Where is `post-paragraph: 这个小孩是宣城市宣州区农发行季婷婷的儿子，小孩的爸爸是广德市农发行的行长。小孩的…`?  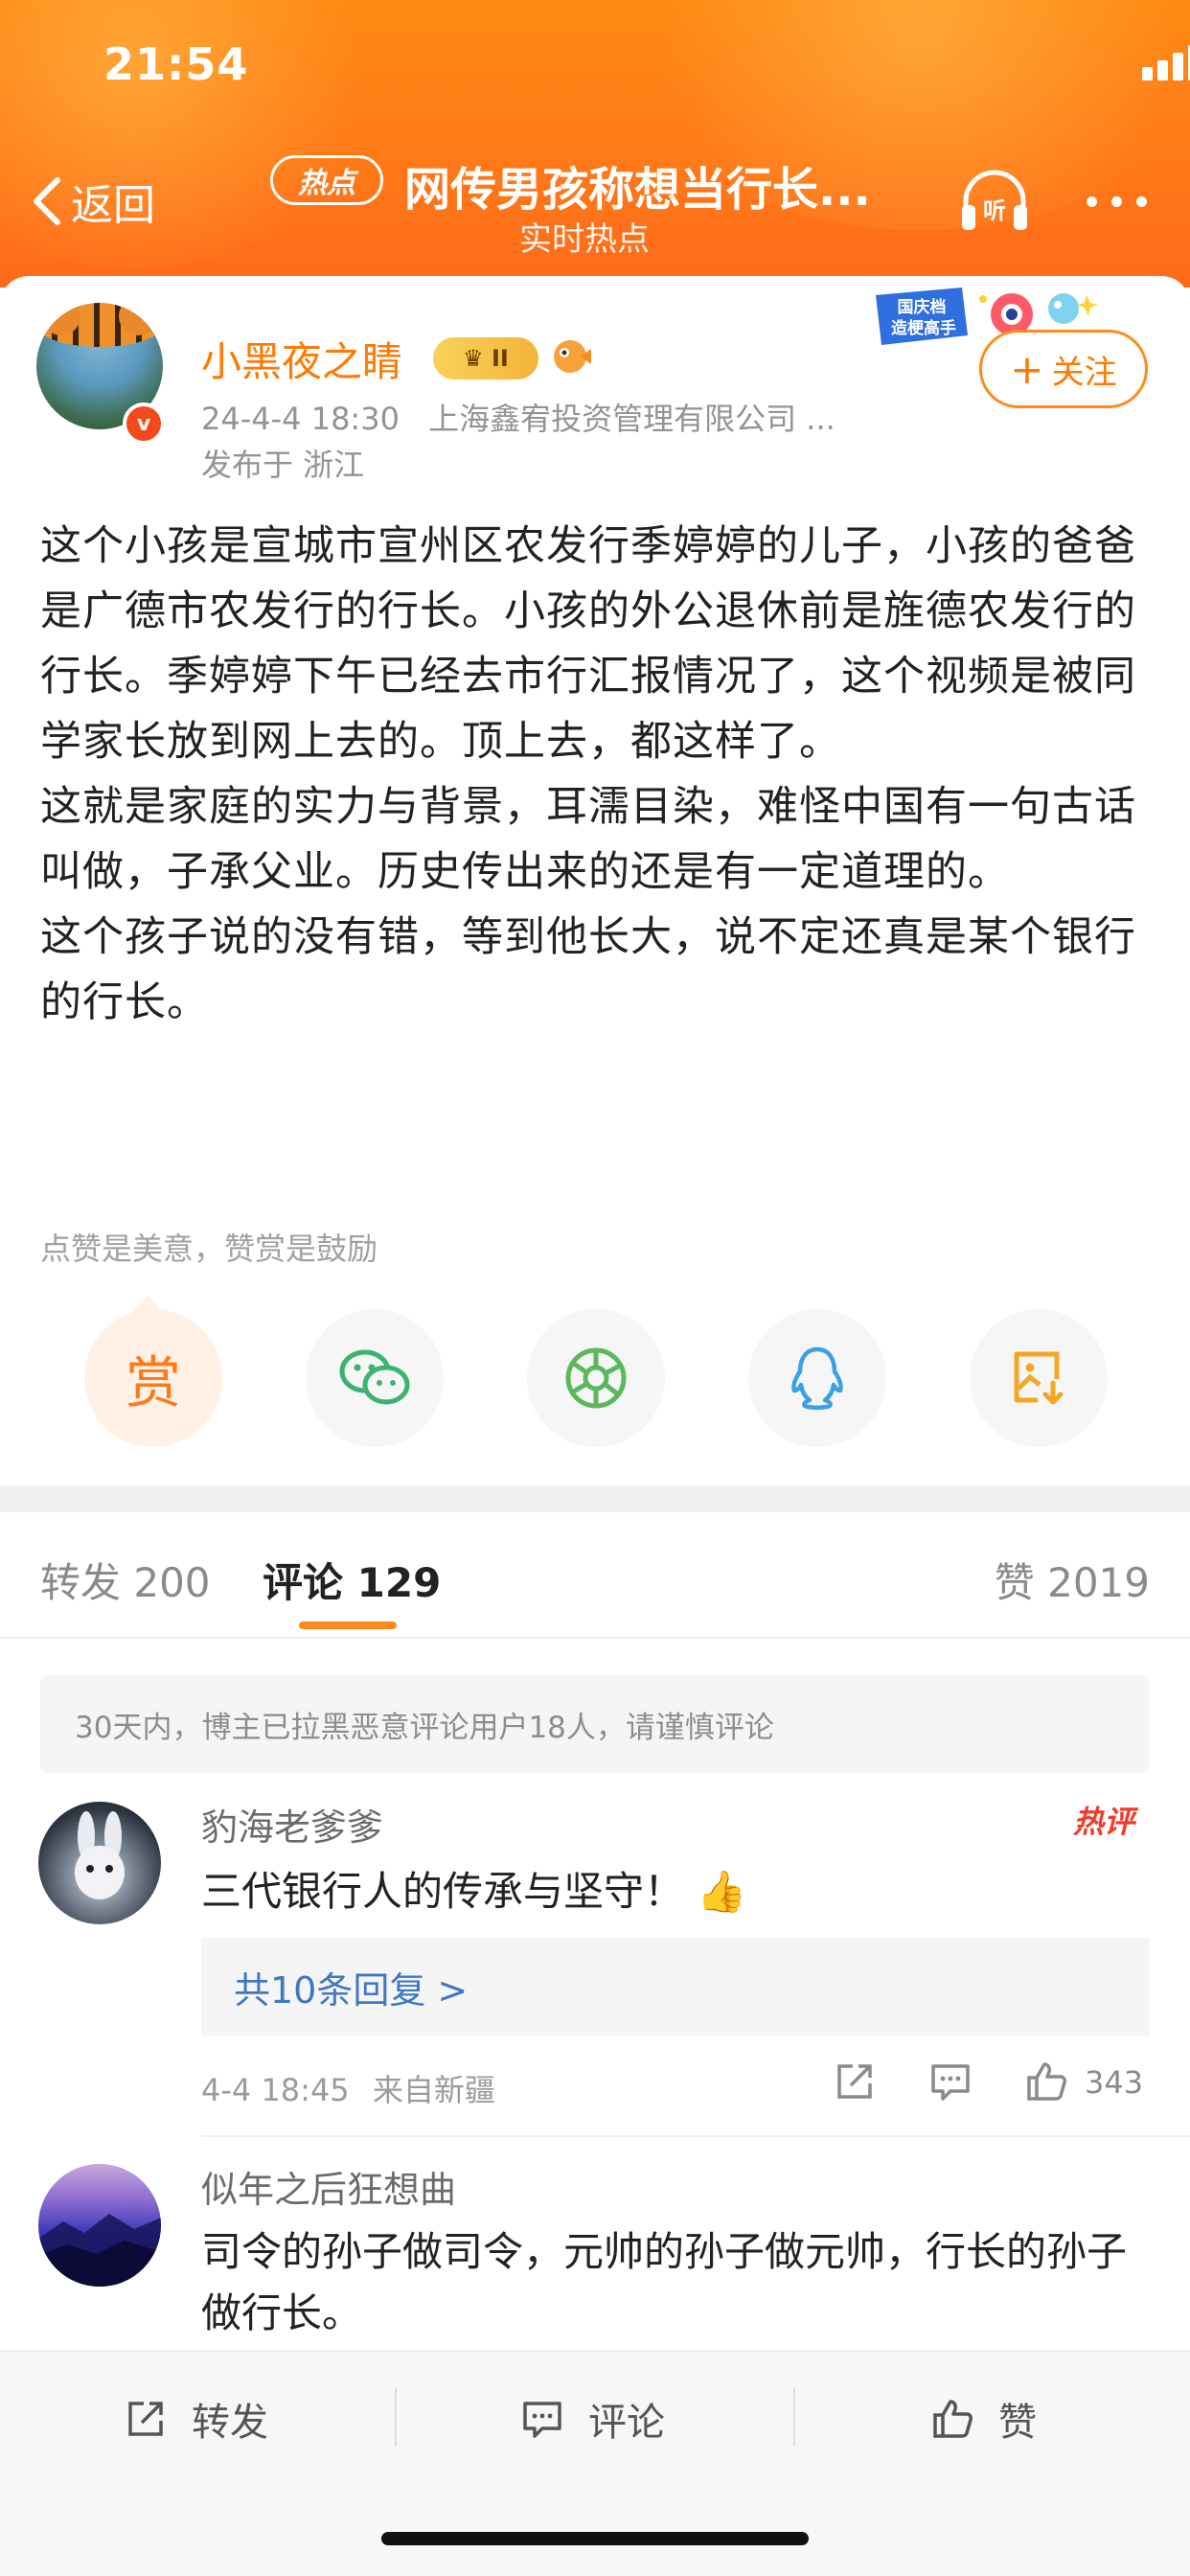
post-paragraph: 这个小孩是宣城市宣州区农发行季婷婷的儿子，小孩的爸爸是广德市农发行的行长。小孩的… is located at coordinates (588, 644).